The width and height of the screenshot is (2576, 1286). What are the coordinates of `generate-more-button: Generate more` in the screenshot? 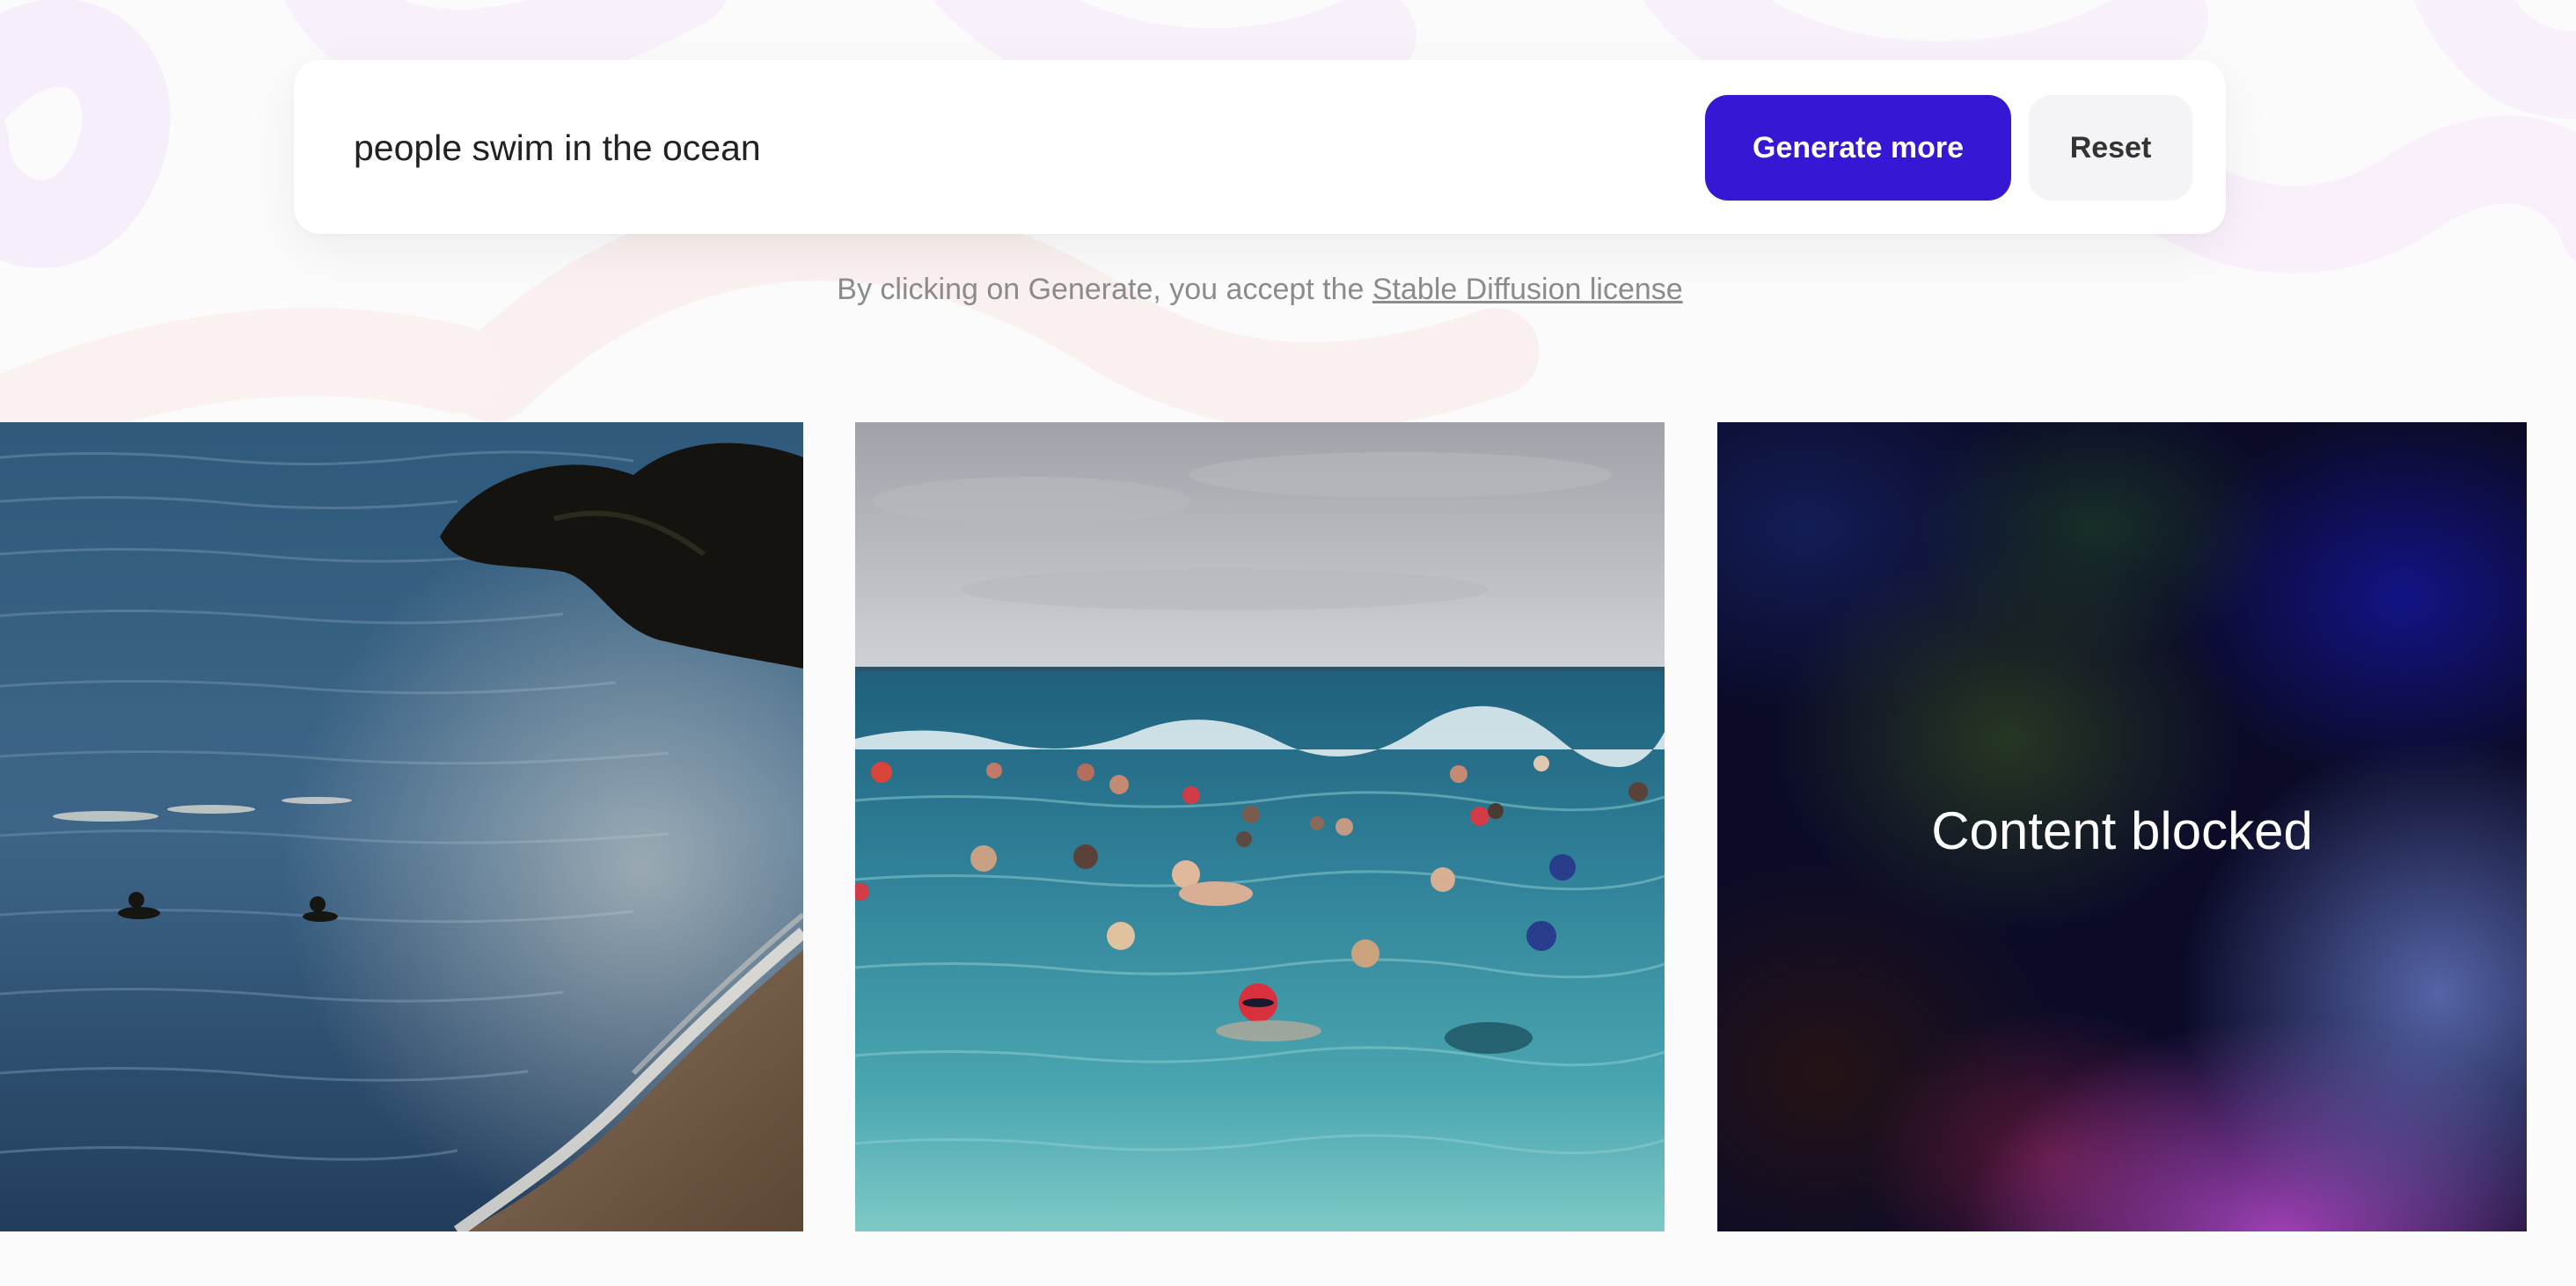 It's located at (1858, 148).